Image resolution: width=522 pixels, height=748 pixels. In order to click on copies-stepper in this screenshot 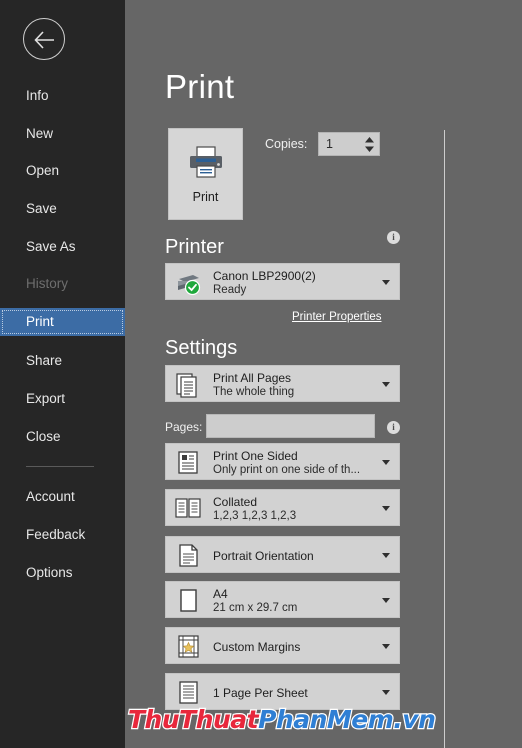, I will do `click(349, 144)`.